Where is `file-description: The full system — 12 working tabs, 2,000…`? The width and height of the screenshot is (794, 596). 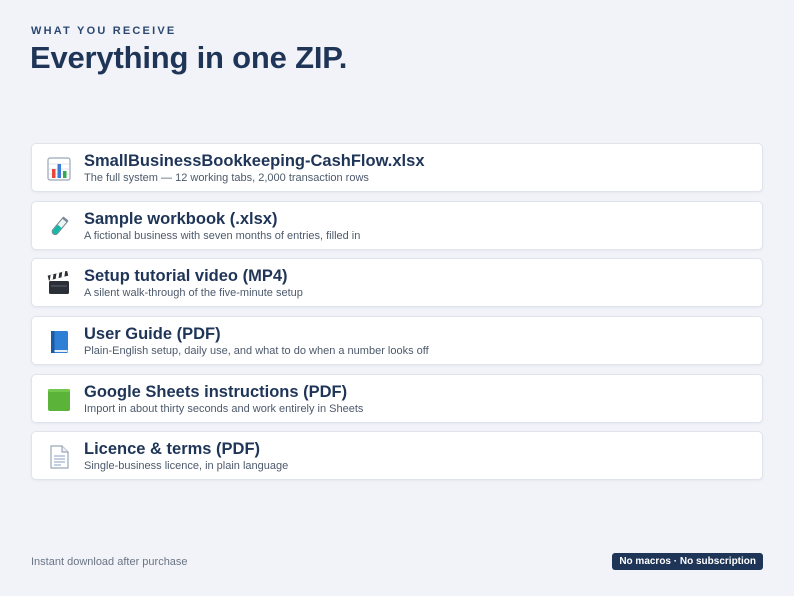 file-description: The full system — 12 working tabs, 2,000… is located at coordinates (226, 178).